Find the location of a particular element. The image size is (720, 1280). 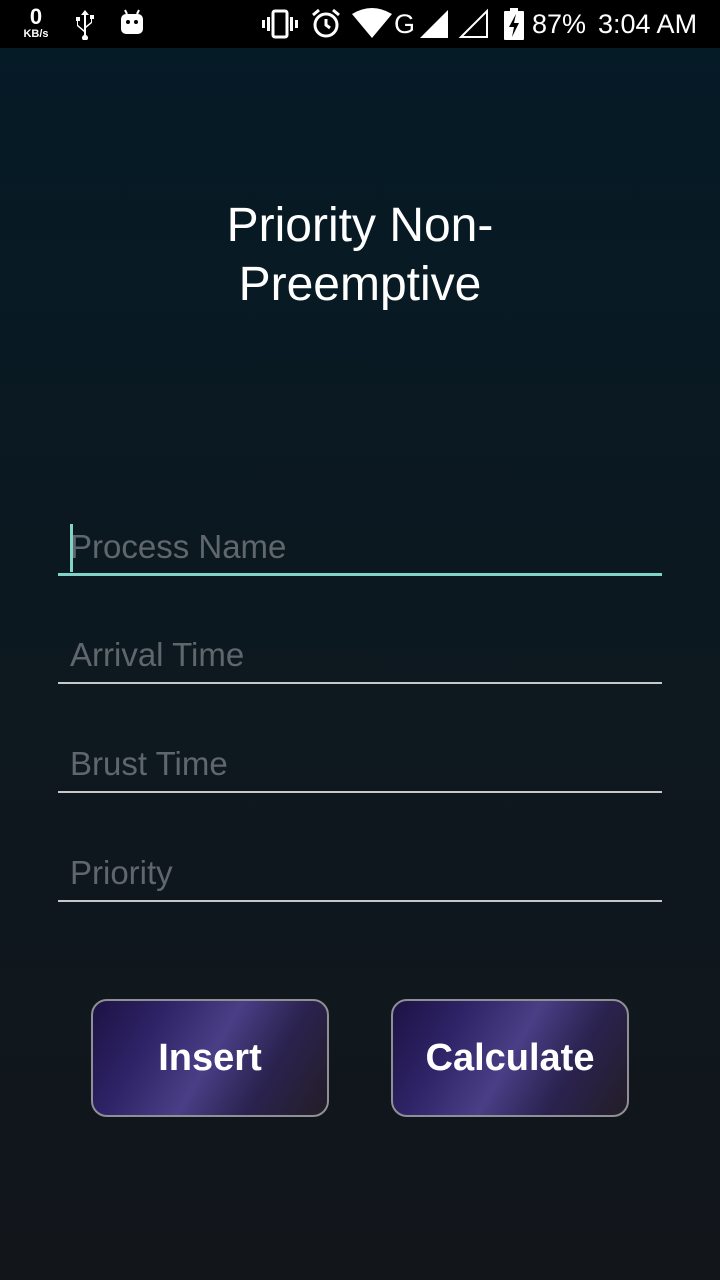

arrival-time-input is located at coordinates (360, 656).